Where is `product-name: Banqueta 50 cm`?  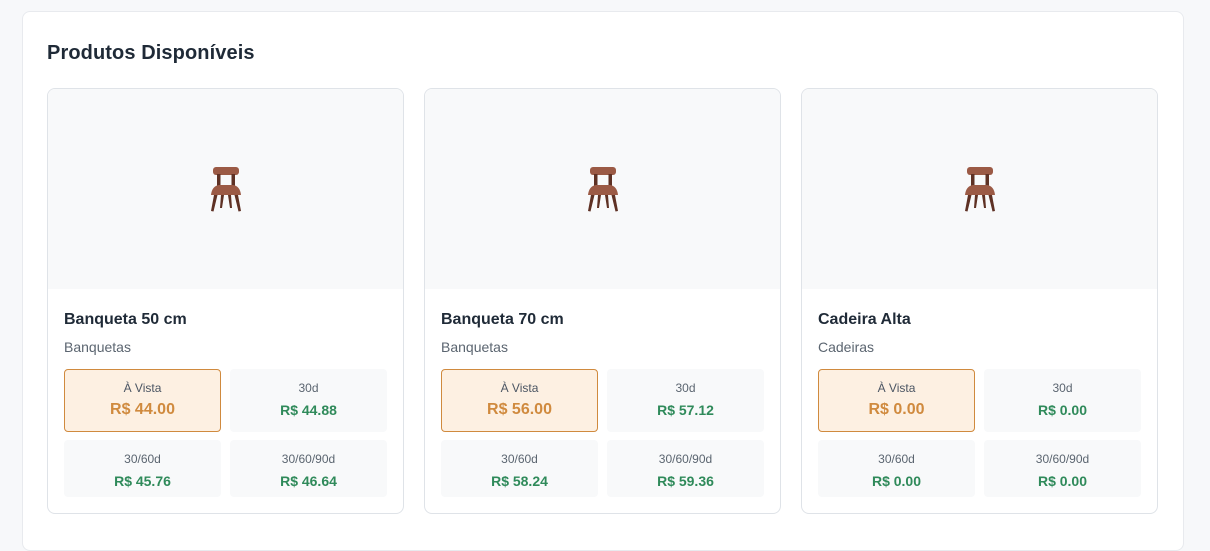
product-name: Banqueta 50 cm is located at coordinates (125, 319).